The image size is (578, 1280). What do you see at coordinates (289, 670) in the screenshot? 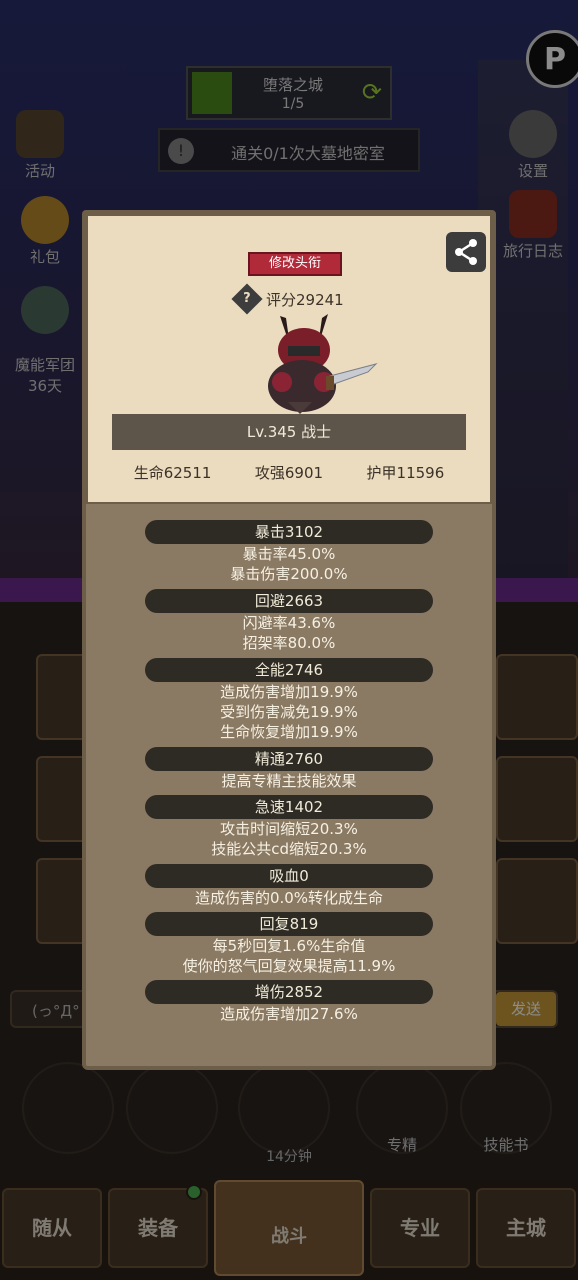
I see `stat-header: 全能2746` at bounding box center [289, 670].